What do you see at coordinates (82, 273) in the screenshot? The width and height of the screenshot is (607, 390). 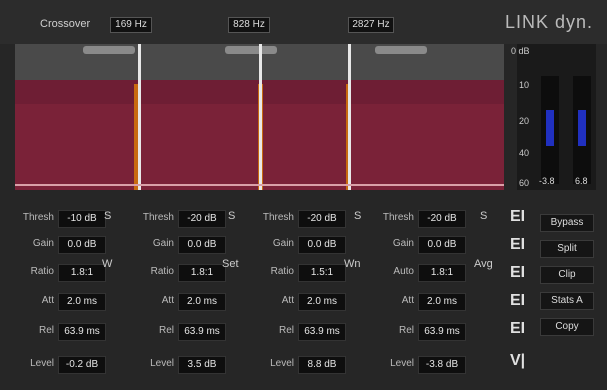 I see `band-1-ratio-value: 1.8:1` at bounding box center [82, 273].